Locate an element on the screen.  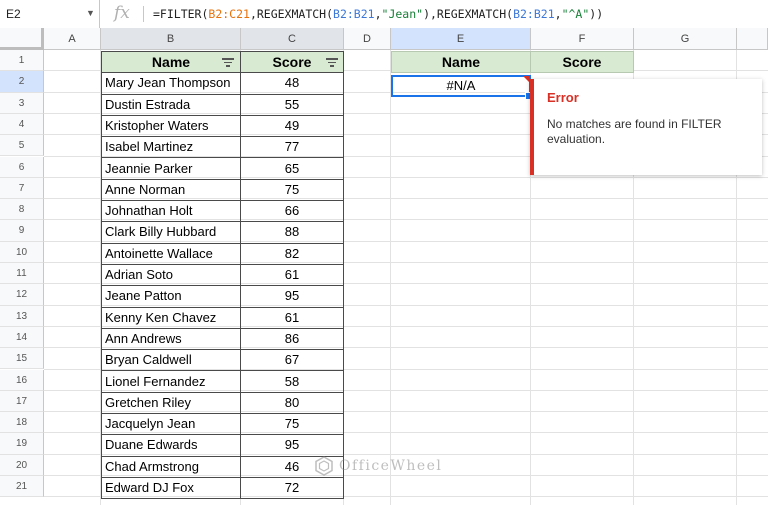
score-cell: 55 is located at coordinates (292, 104).